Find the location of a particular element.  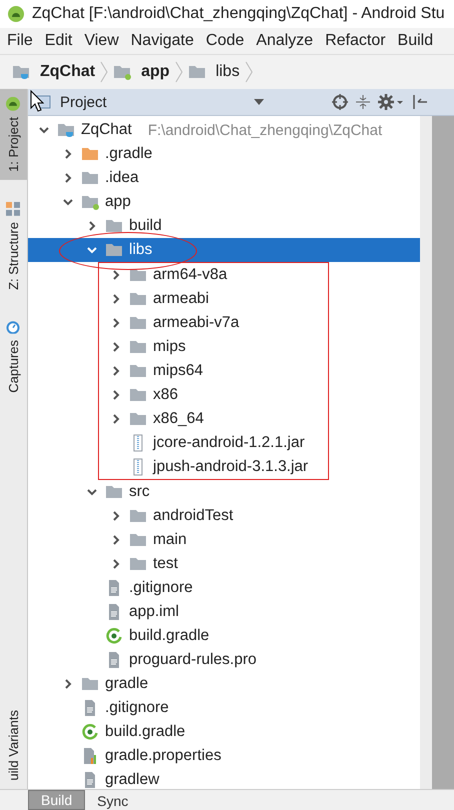

tree-row: androidTest is located at coordinates (224, 516).